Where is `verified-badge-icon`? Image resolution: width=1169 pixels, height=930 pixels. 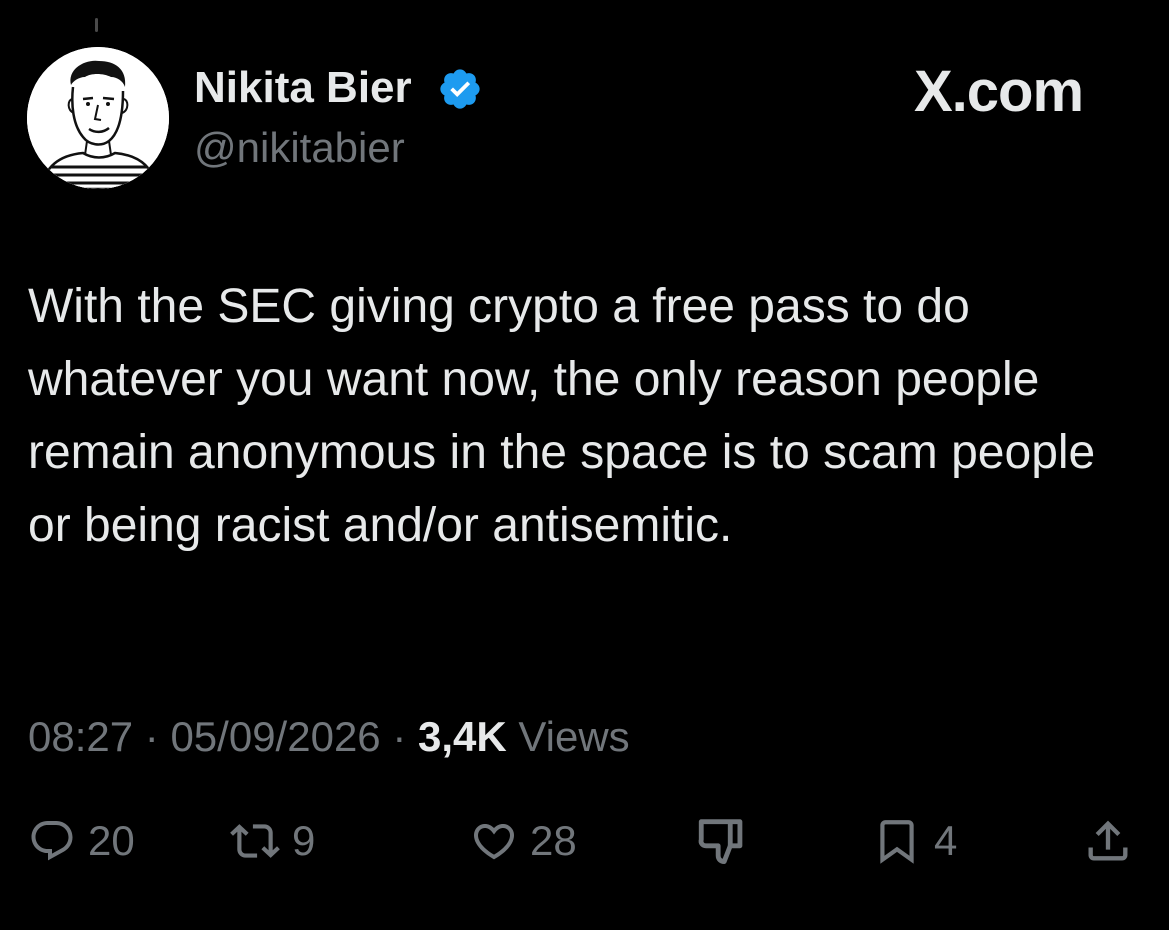
verified-badge-icon is located at coordinates (460, 89).